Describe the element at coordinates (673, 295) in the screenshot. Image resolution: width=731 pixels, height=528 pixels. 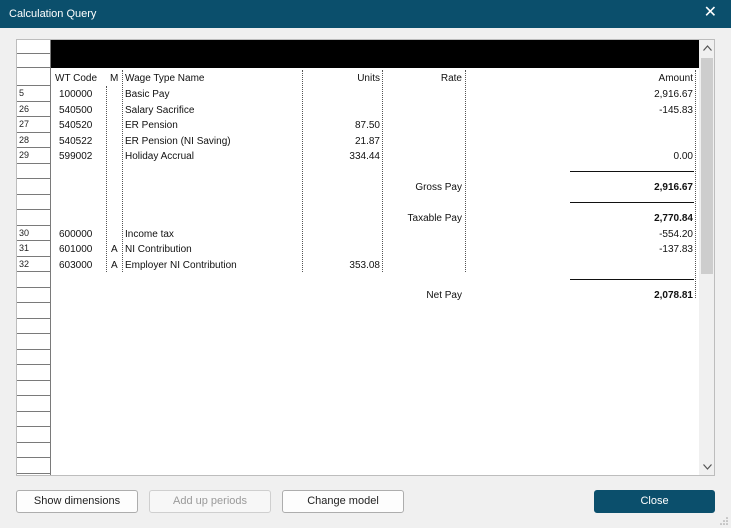
I see `net-pay-value: 2,078.81` at that location.